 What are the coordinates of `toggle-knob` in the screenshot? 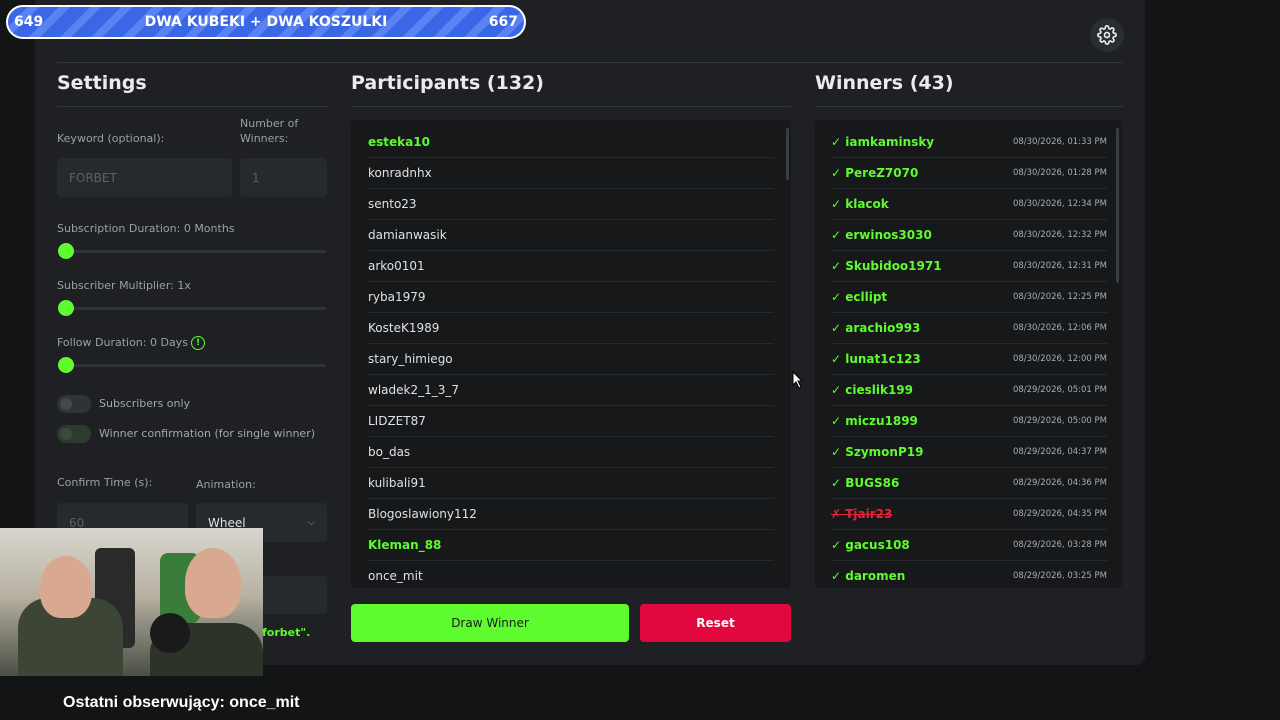 It's located at (66, 404).